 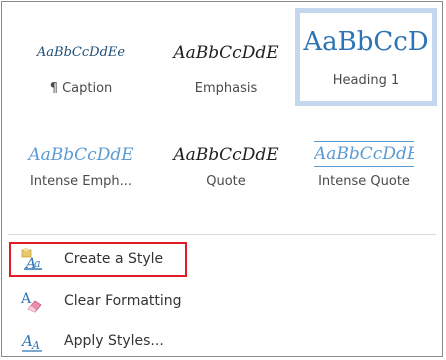 I want to click on clear-formatting-icon: A, so click(x=32, y=301).